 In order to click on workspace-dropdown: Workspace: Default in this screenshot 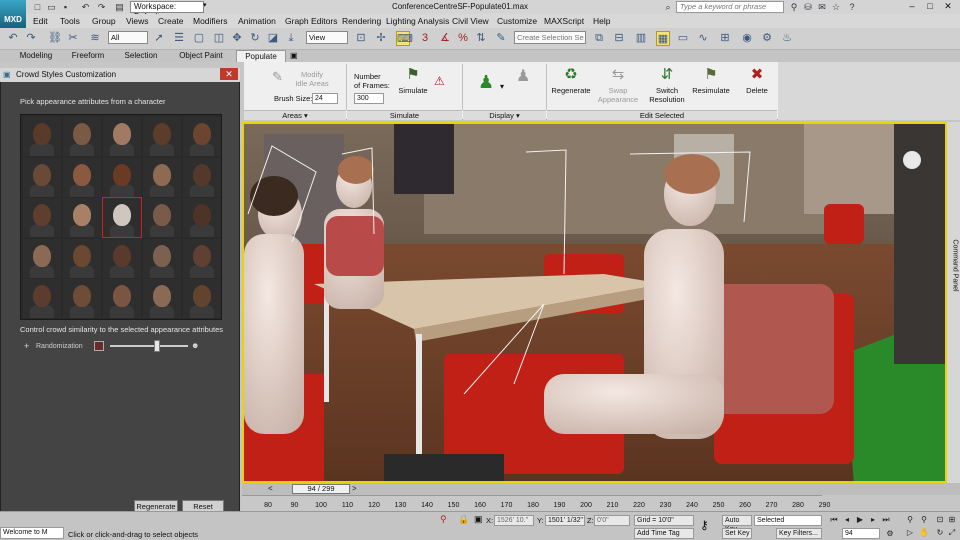, I will do `click(167, 11)`.